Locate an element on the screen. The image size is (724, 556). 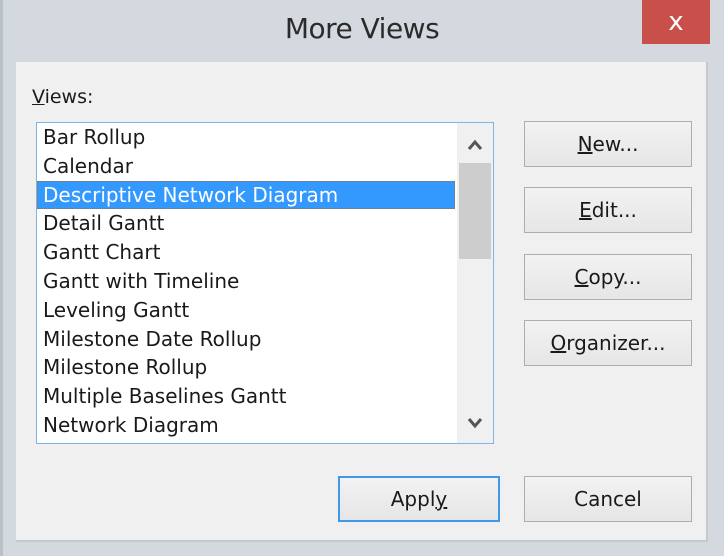
dialog-title: More Views is located at coordinates (362, 28).